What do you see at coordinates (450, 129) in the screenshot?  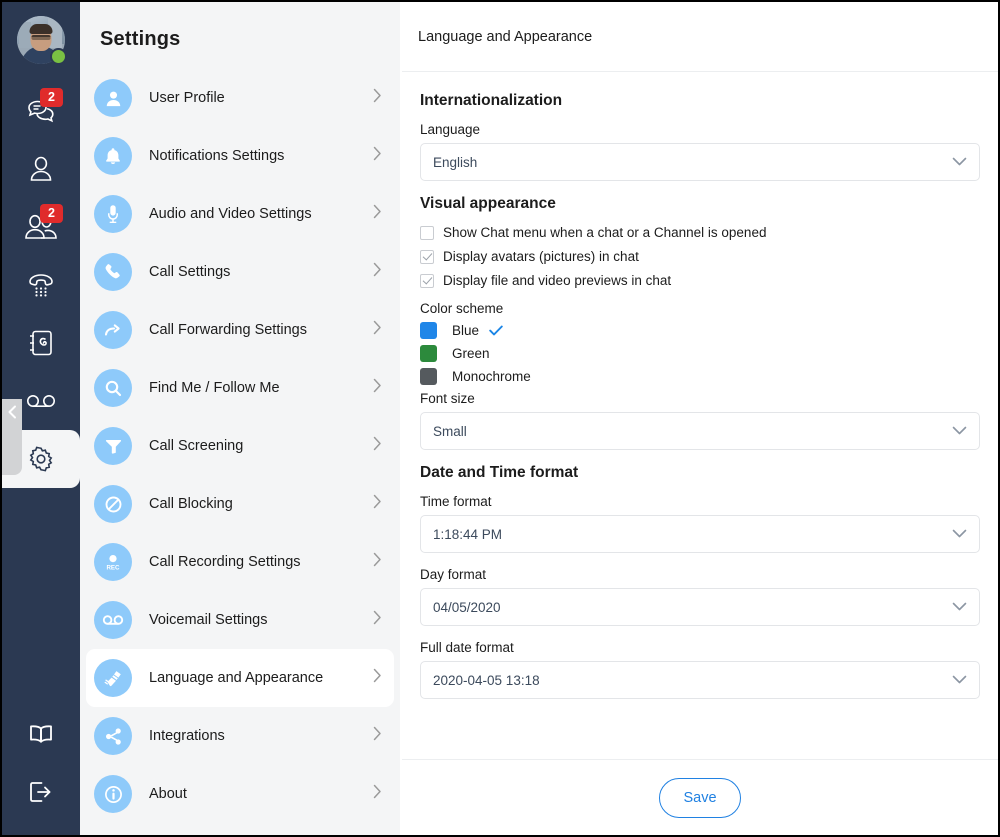 I see `language-label: Language` at bounding box center [450, 129].